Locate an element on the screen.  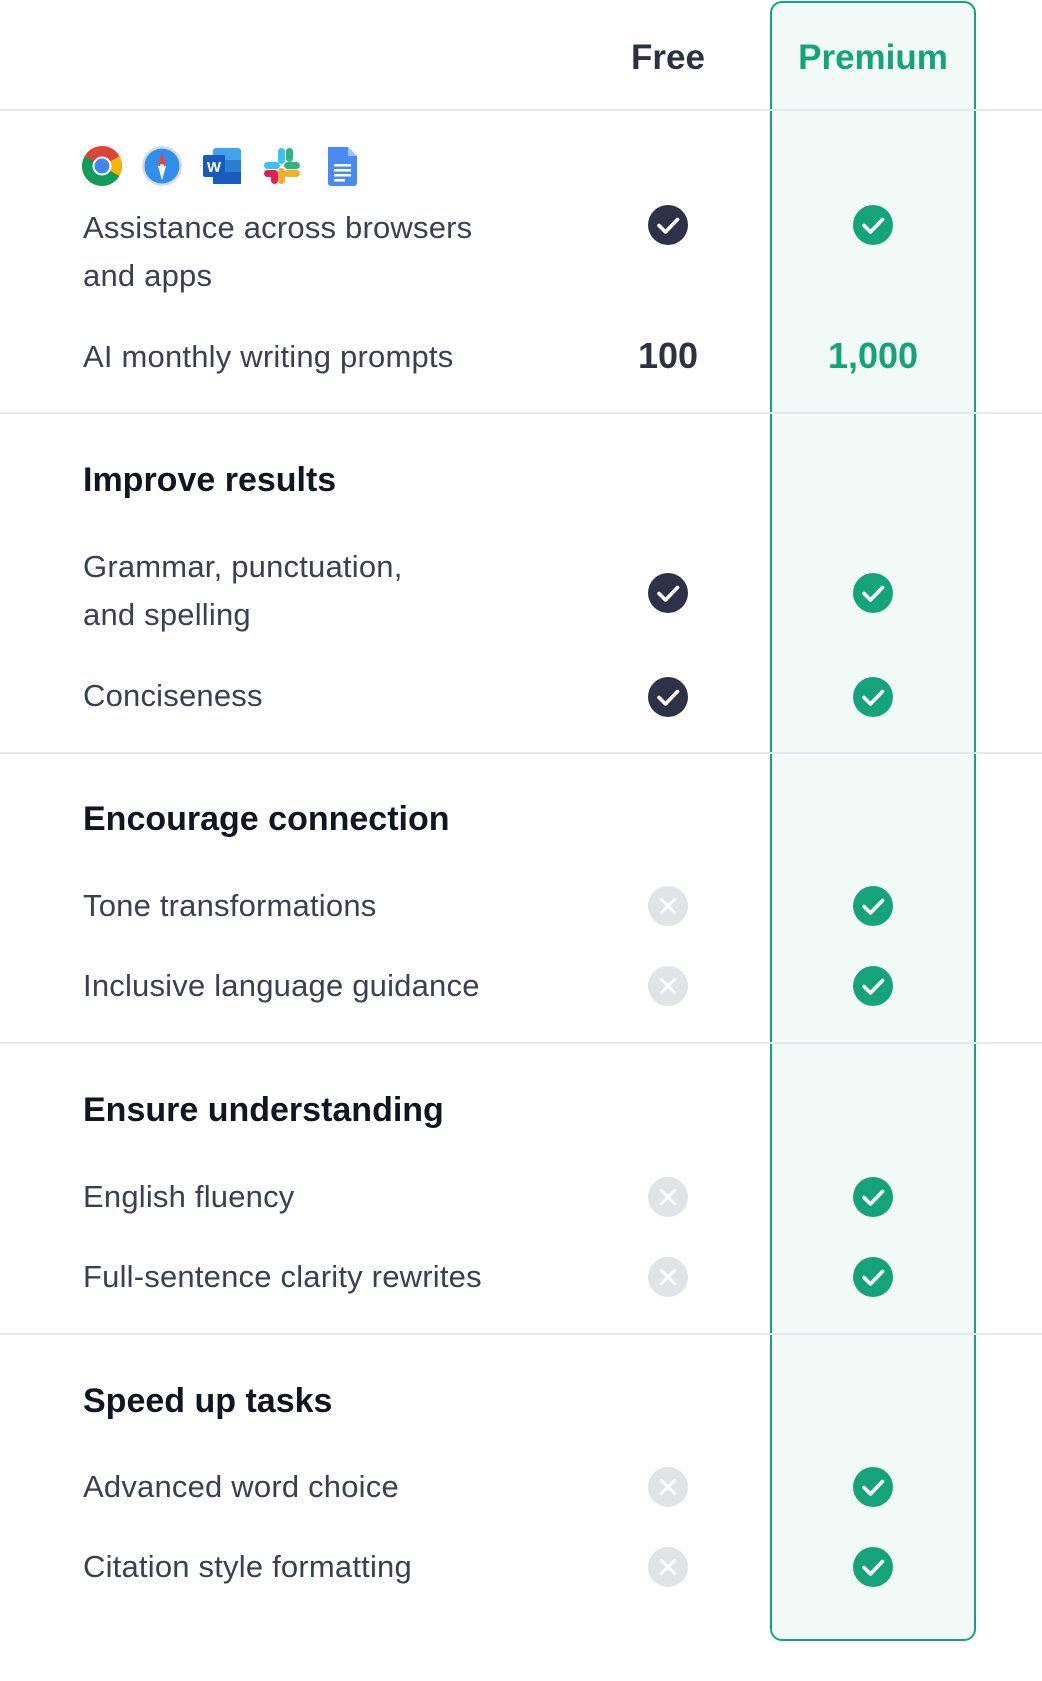
feature-ai-prompts: AI monthly writing prompts is located at coordinates (268, 356).